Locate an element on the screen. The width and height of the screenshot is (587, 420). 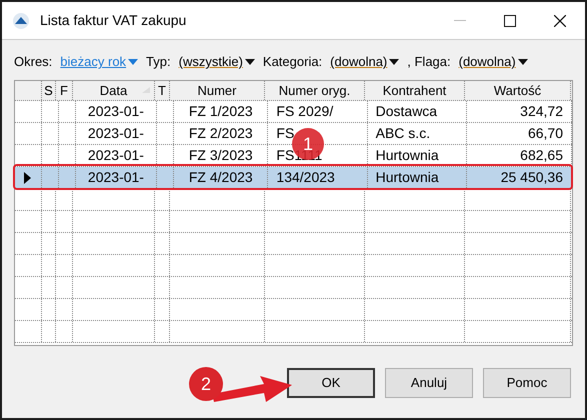
column-header: Numer is located at coordinates (217, 90).